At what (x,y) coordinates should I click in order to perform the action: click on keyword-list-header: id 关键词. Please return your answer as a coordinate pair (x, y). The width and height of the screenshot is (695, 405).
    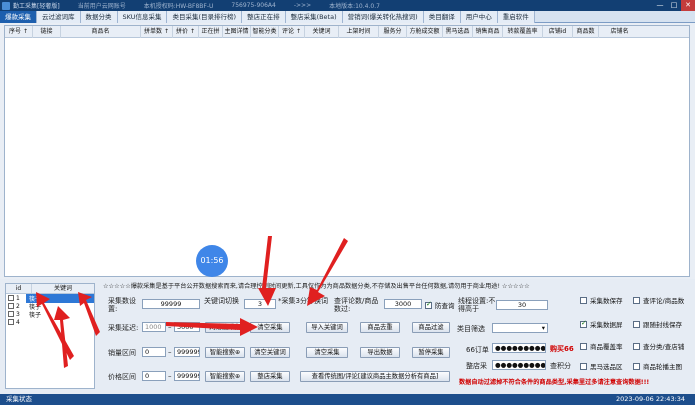
    Looking at the image, I should click on (50, 289).